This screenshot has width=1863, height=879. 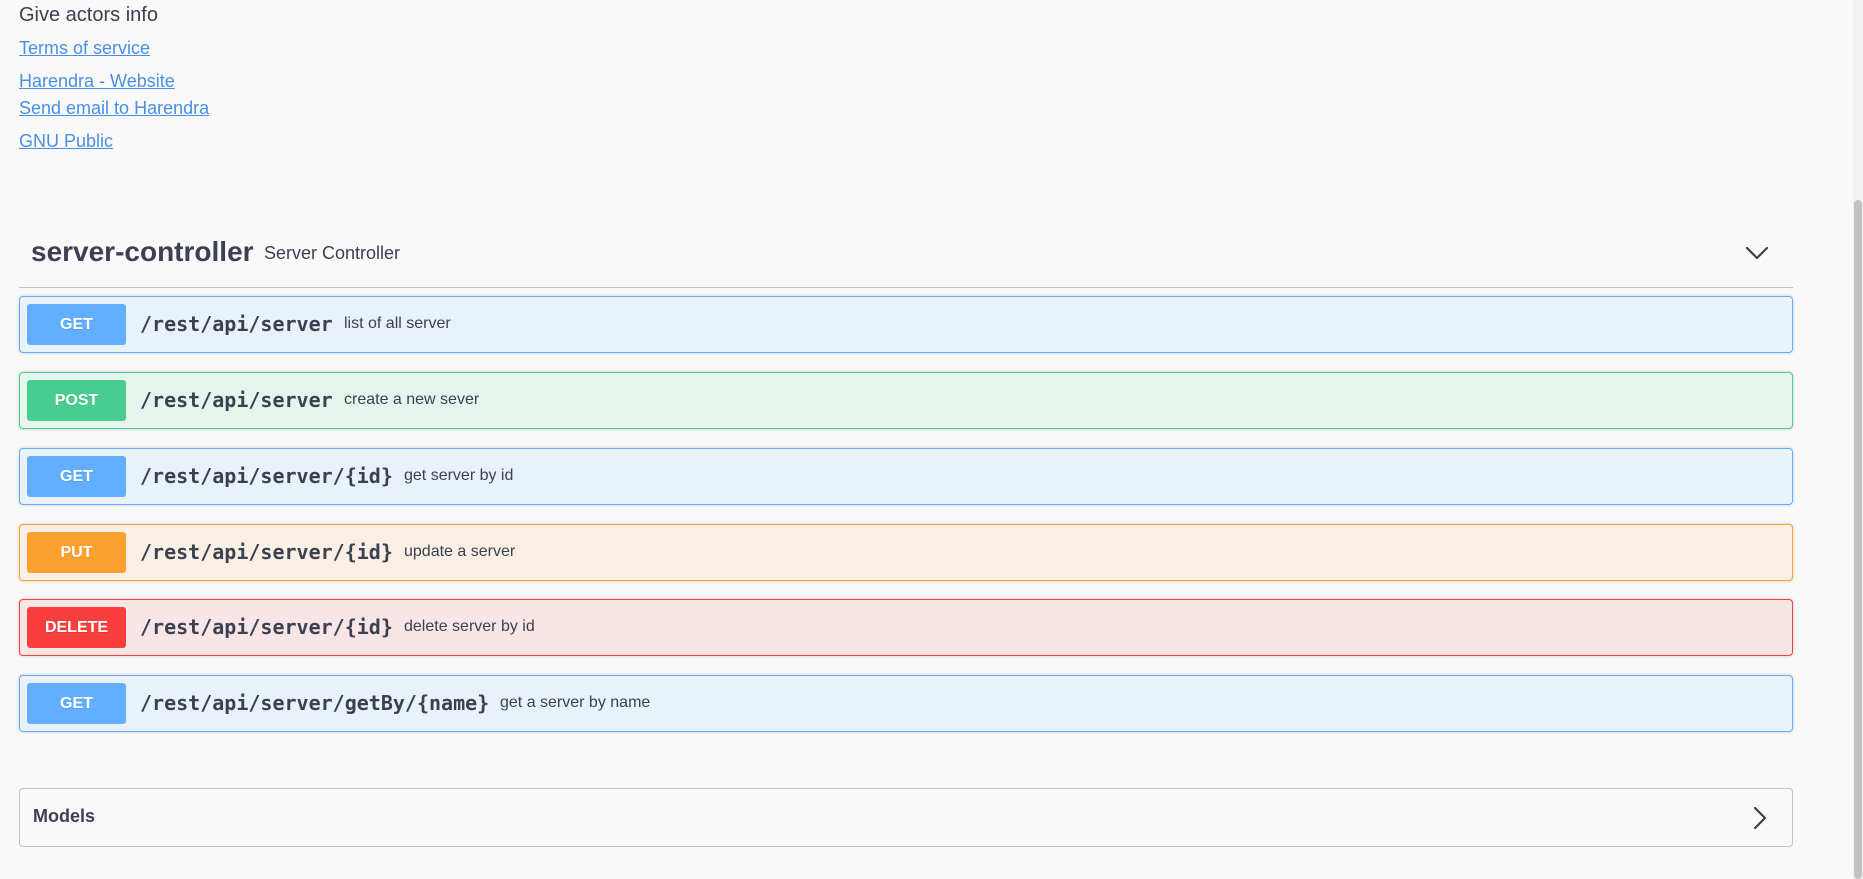 What do you see at coordinates (315, 703) in the screenshot?
I see `operation-path: /rest/api/server/getBy/{name}` at bounding box center [315, 703].